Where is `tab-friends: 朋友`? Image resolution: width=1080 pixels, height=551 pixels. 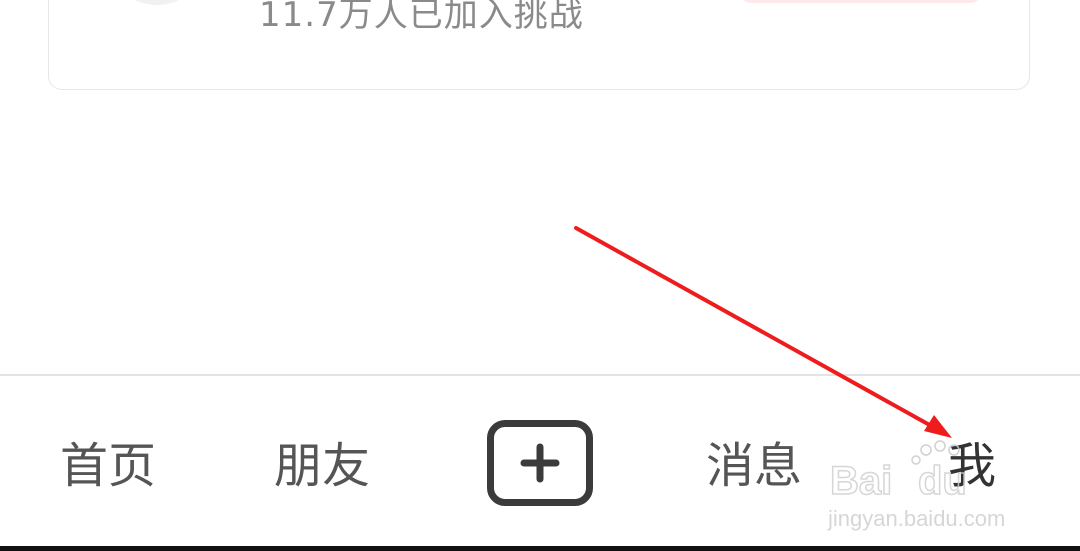
tab-friends: 朋友 is located at coordinates (322, 466).